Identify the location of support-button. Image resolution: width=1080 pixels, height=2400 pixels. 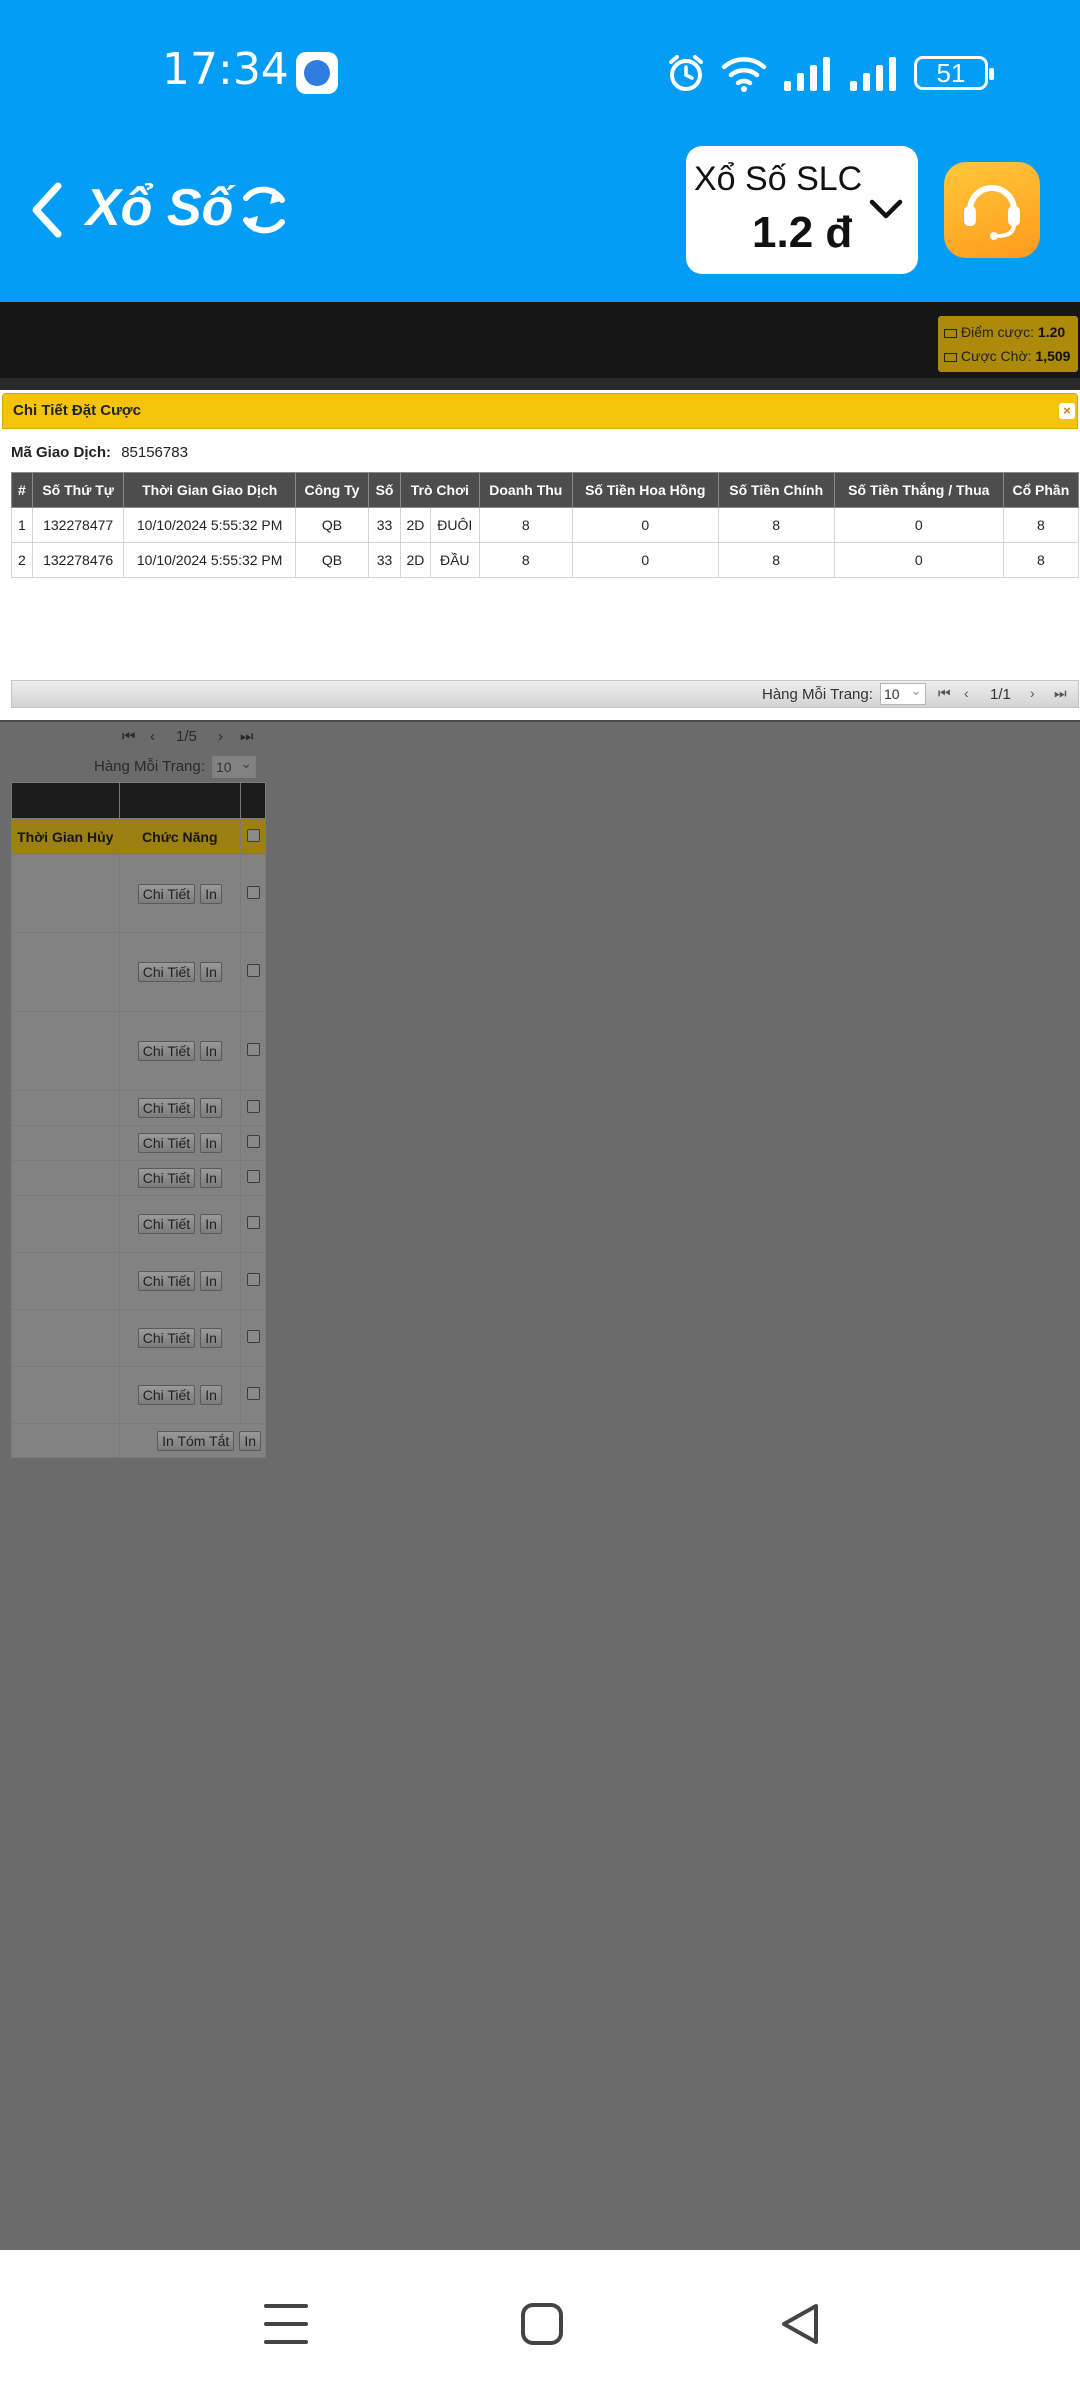
(992, 210).